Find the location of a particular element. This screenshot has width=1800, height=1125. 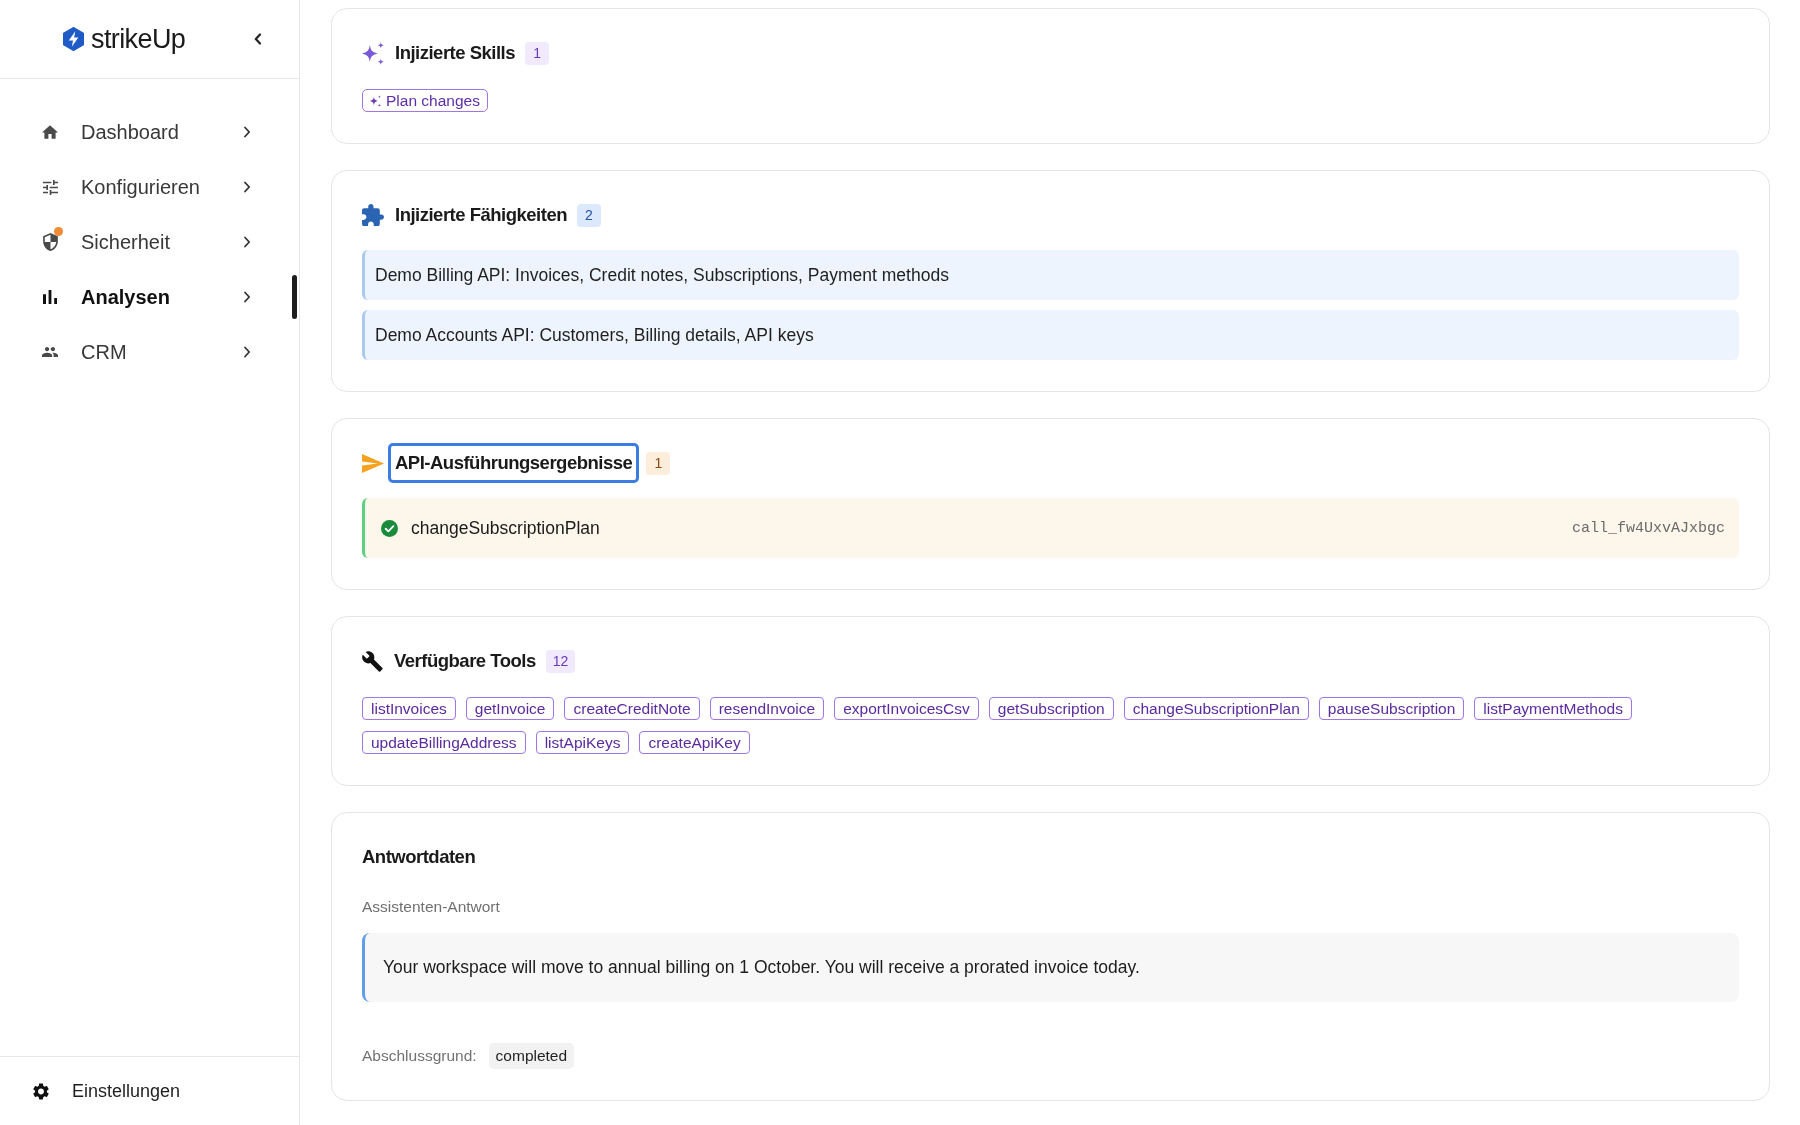

tool-tag: createCreditNote is located at coordinates (632, 708).